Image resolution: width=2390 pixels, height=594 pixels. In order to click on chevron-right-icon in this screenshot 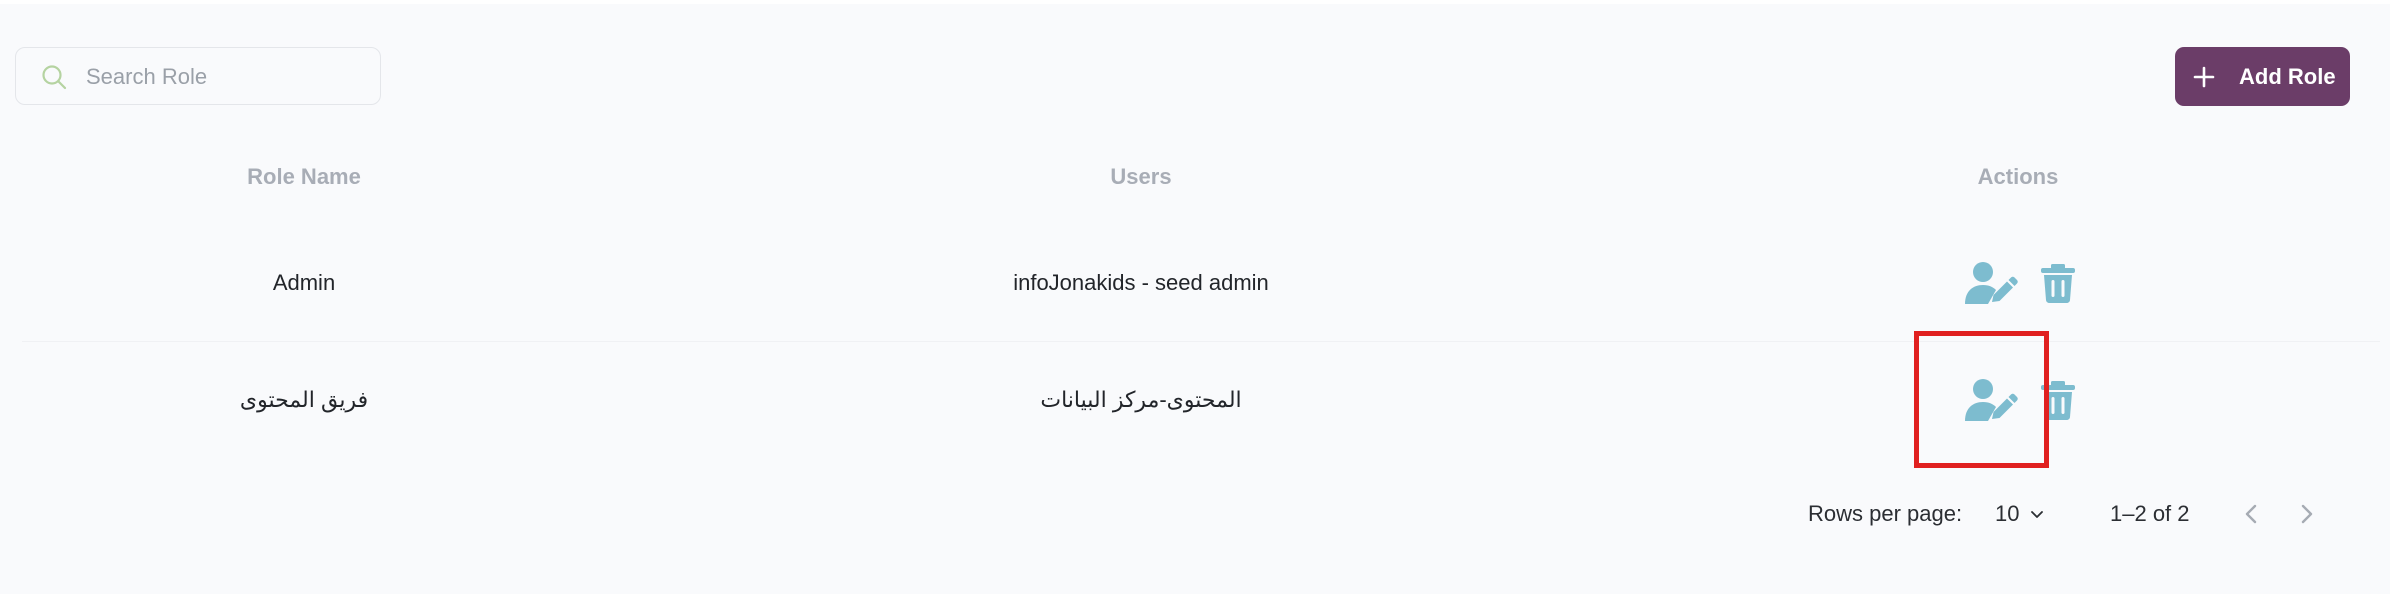, I will do `click(2307, 514)`.